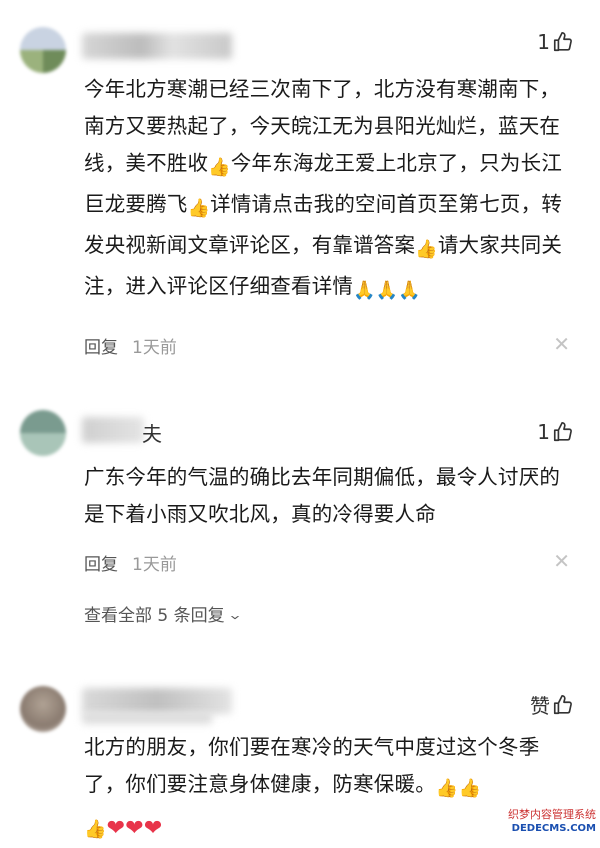 This screenshot has width=600, height=848. I want to click on heart-icon: ❤❤❤, so click(134, 828).